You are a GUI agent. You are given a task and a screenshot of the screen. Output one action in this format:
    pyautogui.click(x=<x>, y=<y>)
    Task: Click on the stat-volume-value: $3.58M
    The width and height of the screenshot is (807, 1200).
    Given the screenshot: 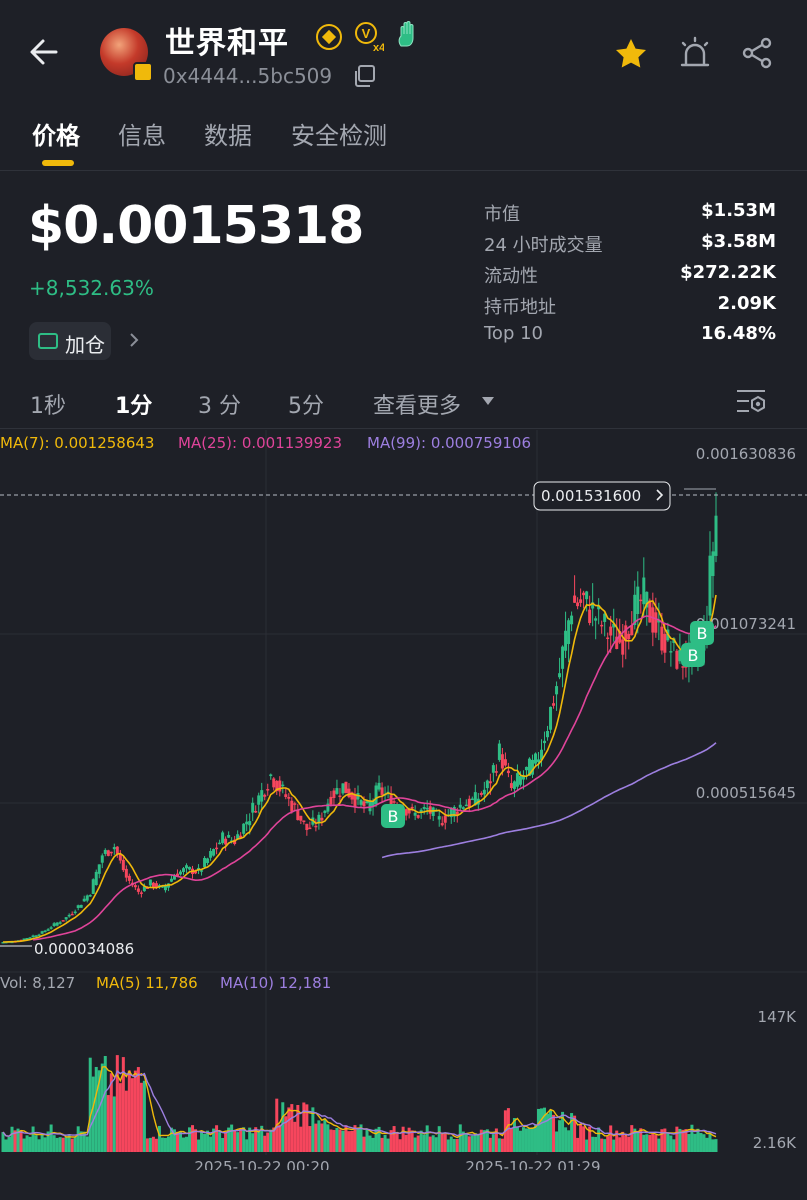 What is the action you would take?
    pyautogui.click(x=738, y=241)
    